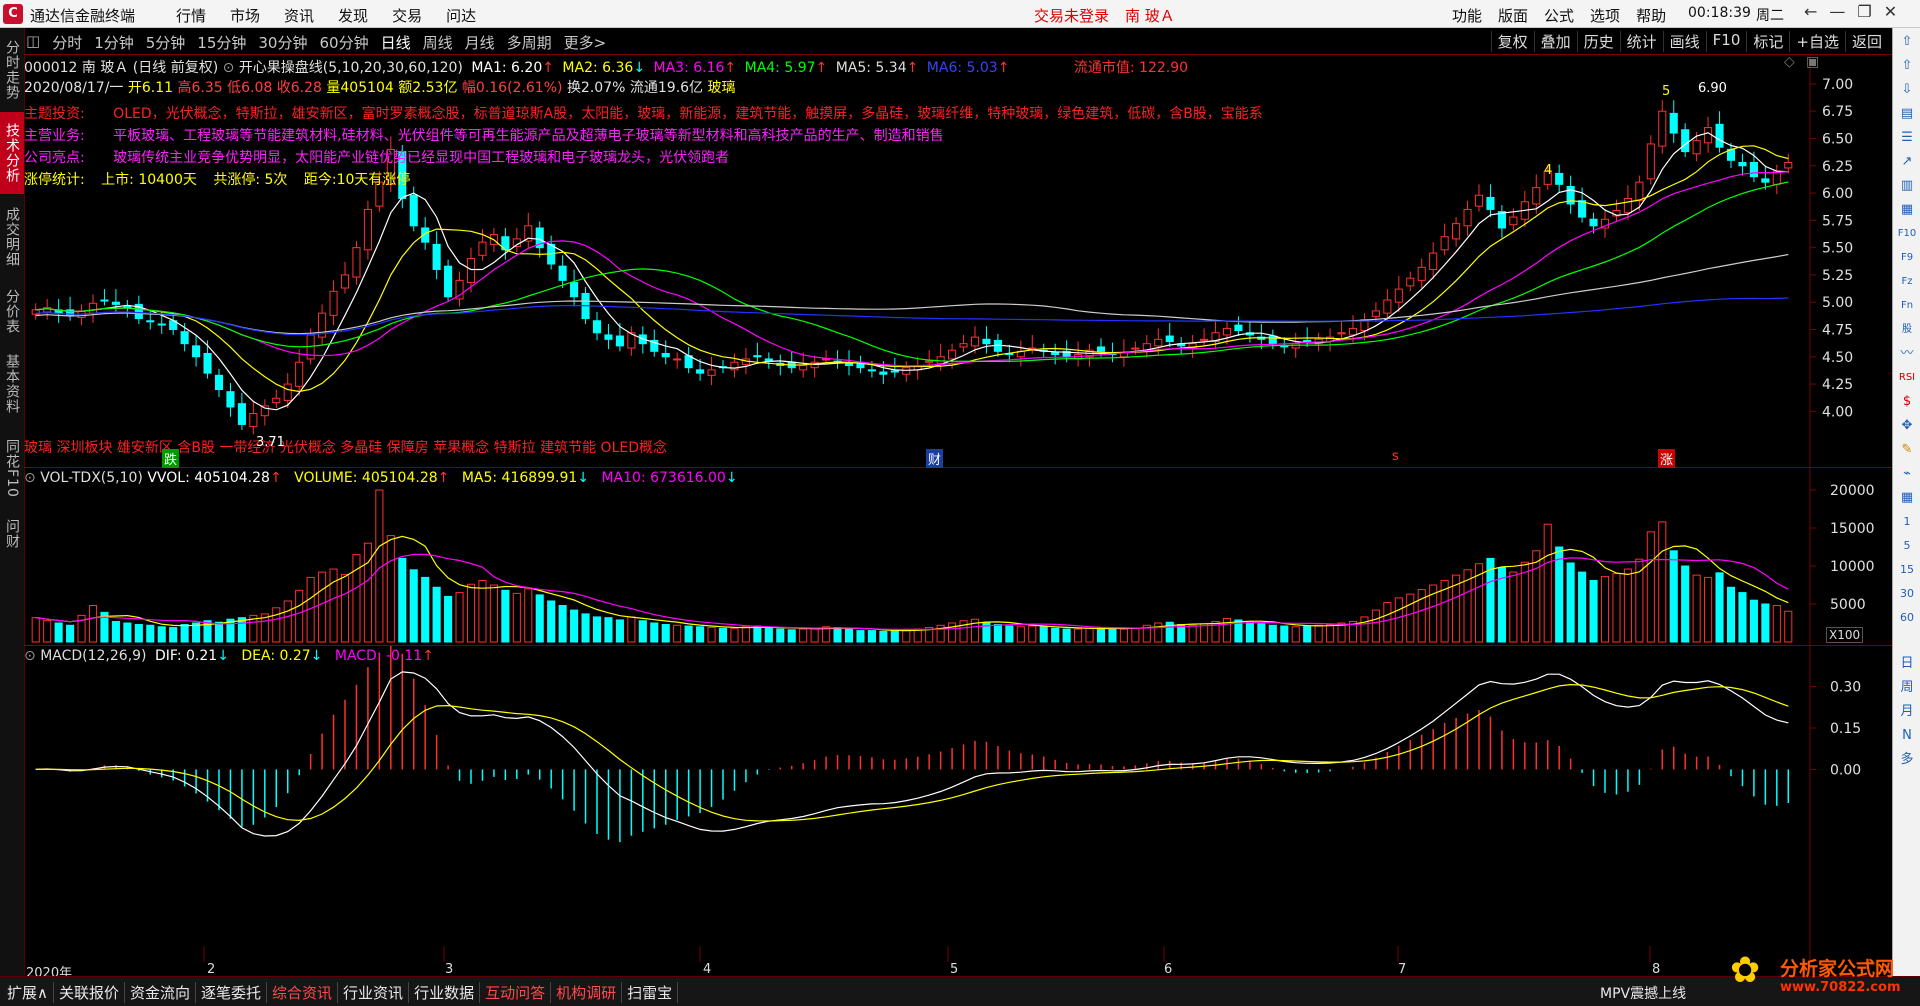 The width and height of the screenshot is (1920, 1006). Describe the element at coordinates (1907, 402) in the screenshot. I see `dollar-icon: $` at that location.